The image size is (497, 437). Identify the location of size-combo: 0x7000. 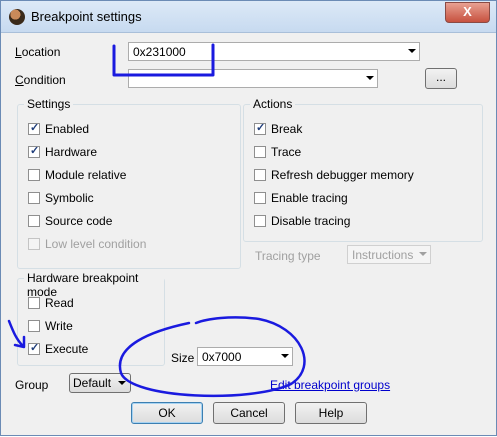
(245, 356).